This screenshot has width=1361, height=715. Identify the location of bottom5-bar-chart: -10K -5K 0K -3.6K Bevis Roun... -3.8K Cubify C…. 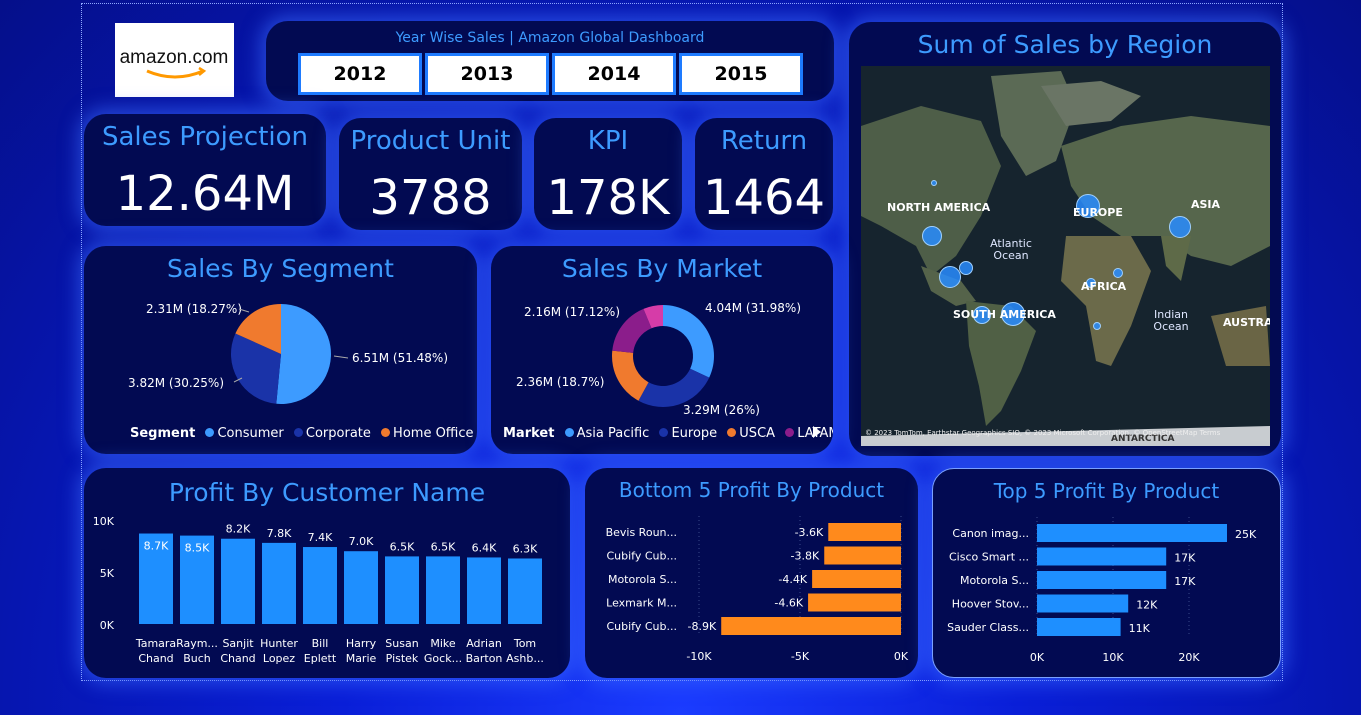
(751, 573).